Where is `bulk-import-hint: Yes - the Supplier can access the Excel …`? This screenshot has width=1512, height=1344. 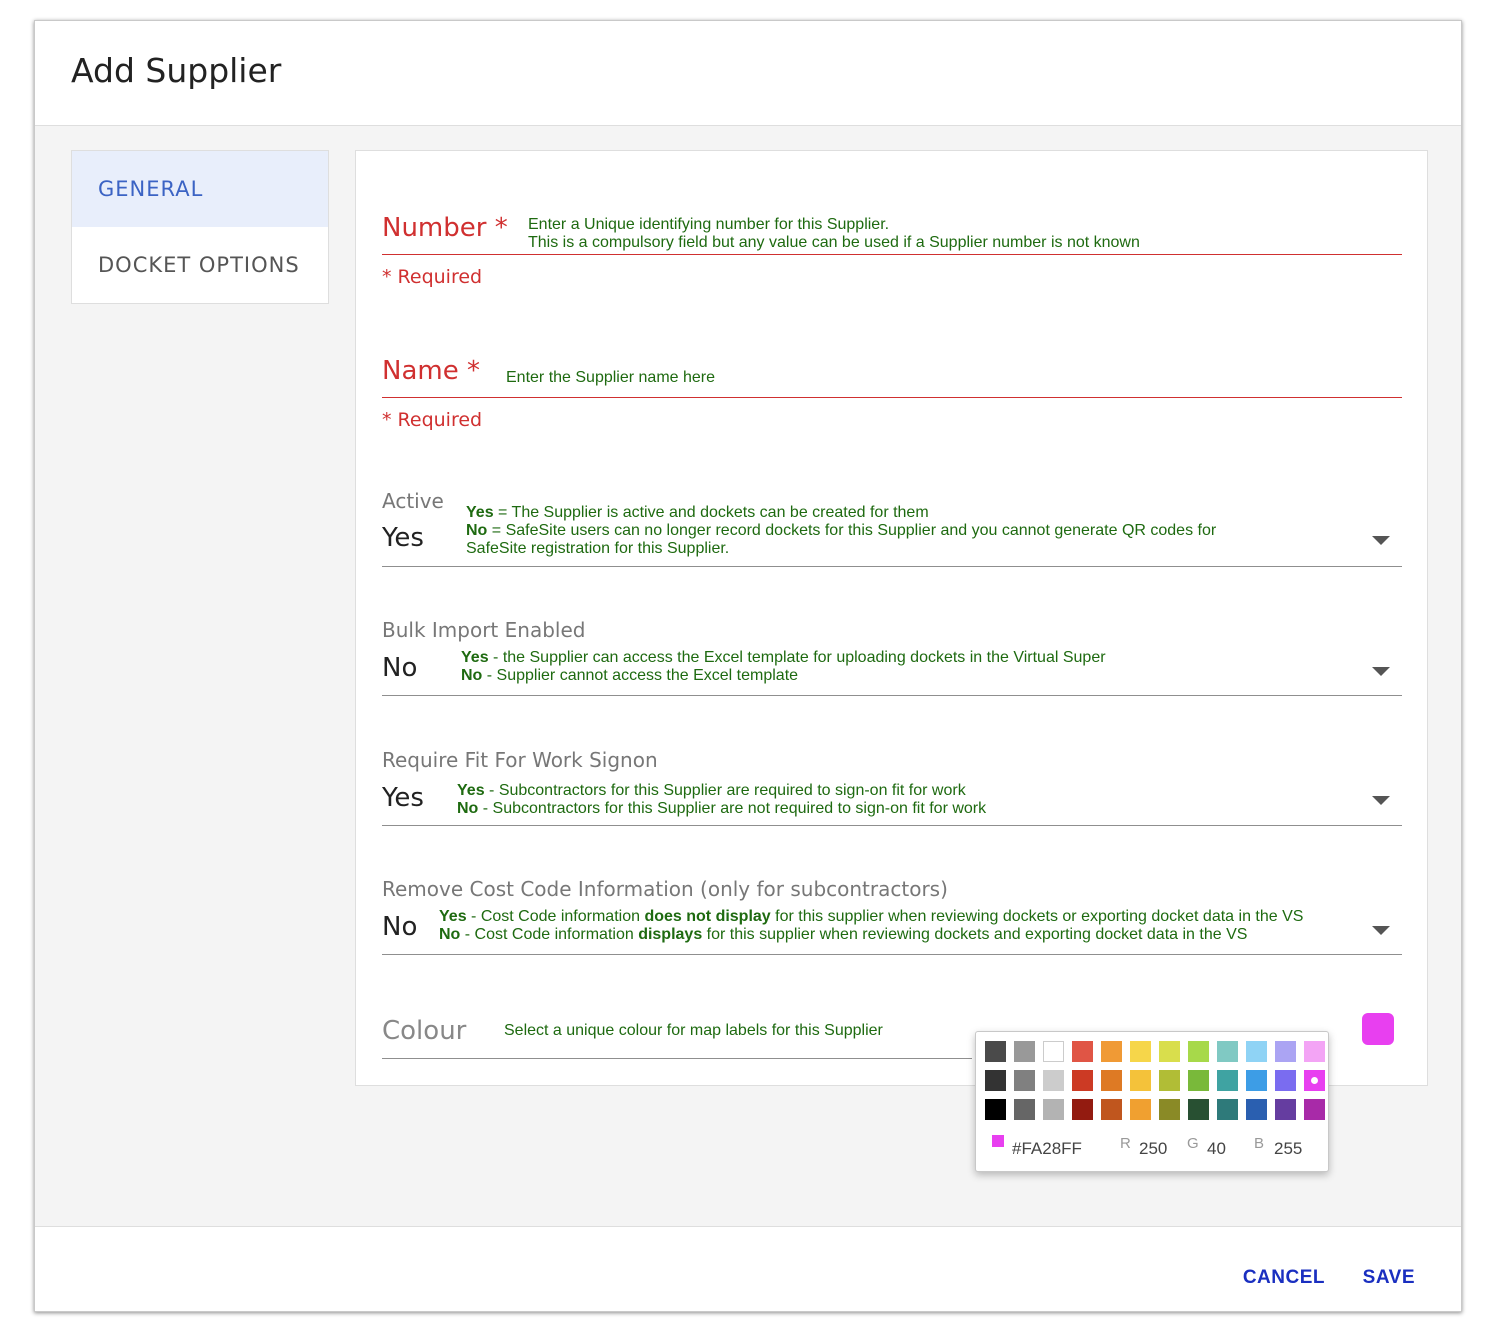
bulk-import-hint: Yes - the Supplier can access the Excel … is located at coordinates (783, 666).